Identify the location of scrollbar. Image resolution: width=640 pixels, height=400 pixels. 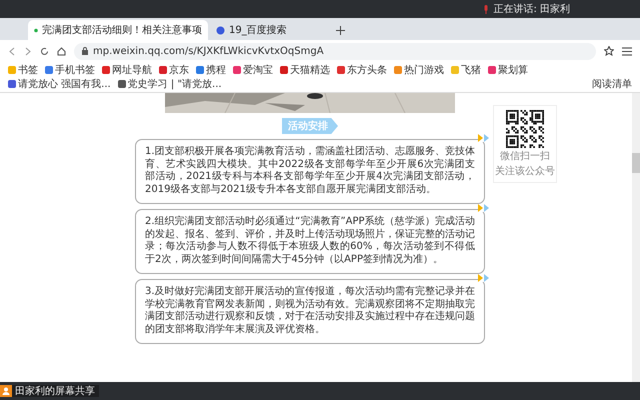
(636, 237).